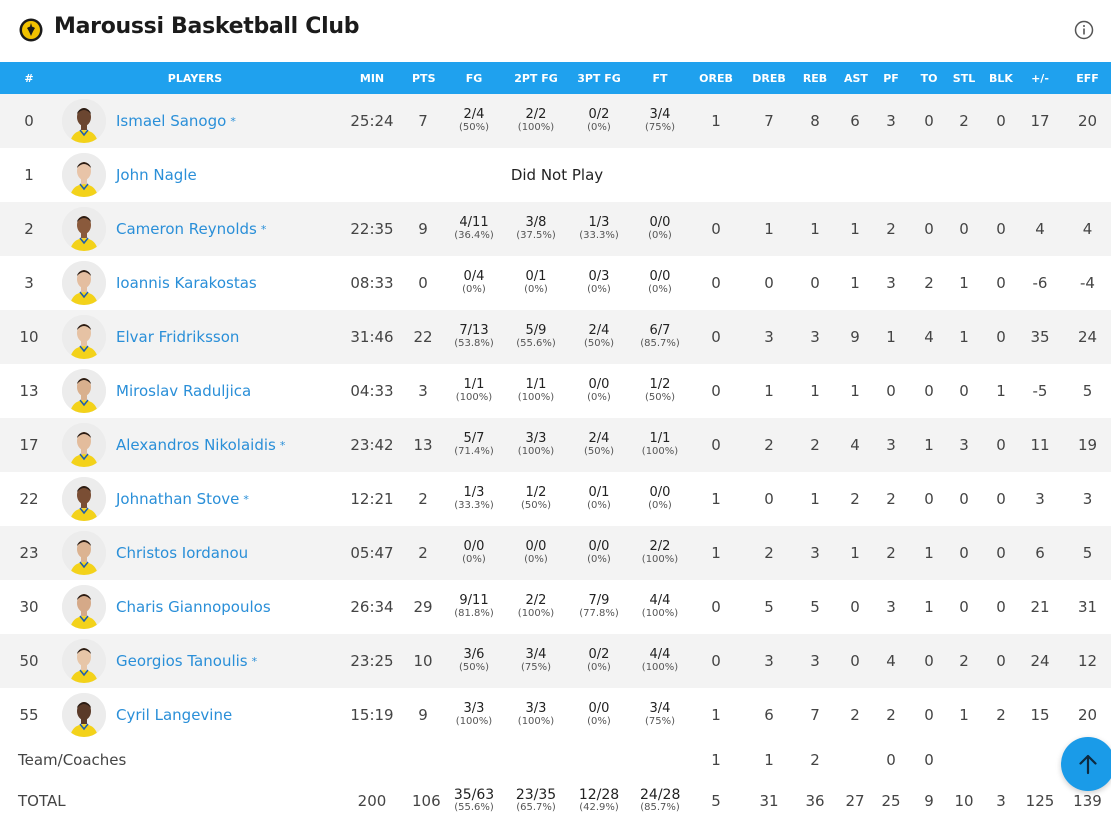 Image resolution: width=1111 pixels, height=838 pixels. Describe the element at coordinates (474, 505) in the screenshot. I see `percentage: (33.3%)` at that location.